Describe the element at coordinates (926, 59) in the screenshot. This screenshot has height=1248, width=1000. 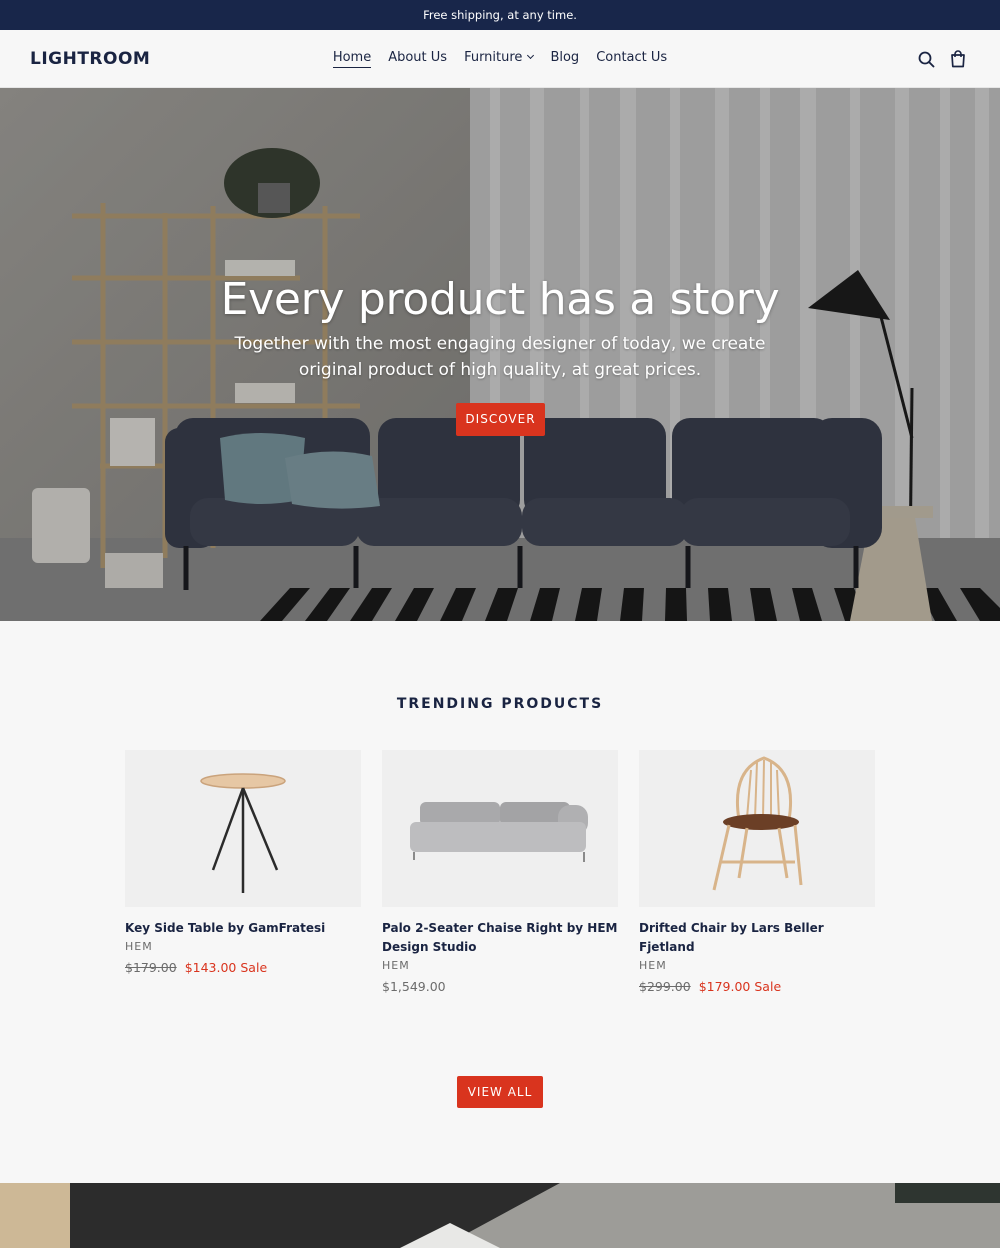
I see `search-icon` at that location.